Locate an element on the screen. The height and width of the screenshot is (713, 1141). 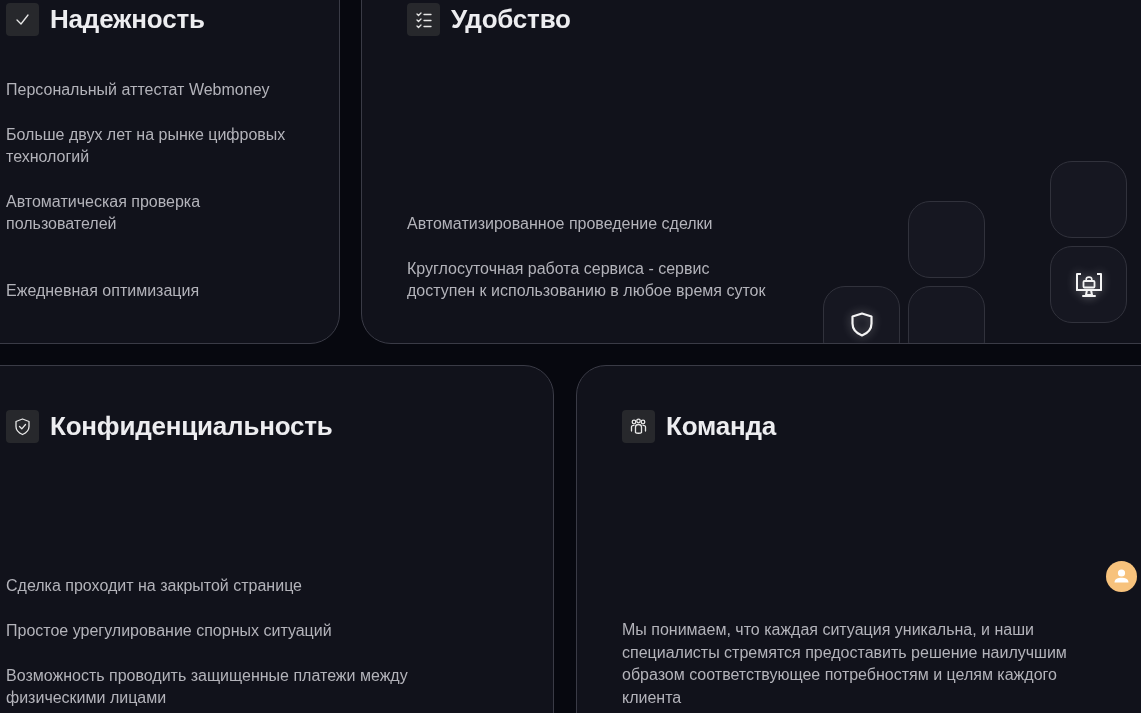
user-avatar-icon is located at coordinates (1121, 576).